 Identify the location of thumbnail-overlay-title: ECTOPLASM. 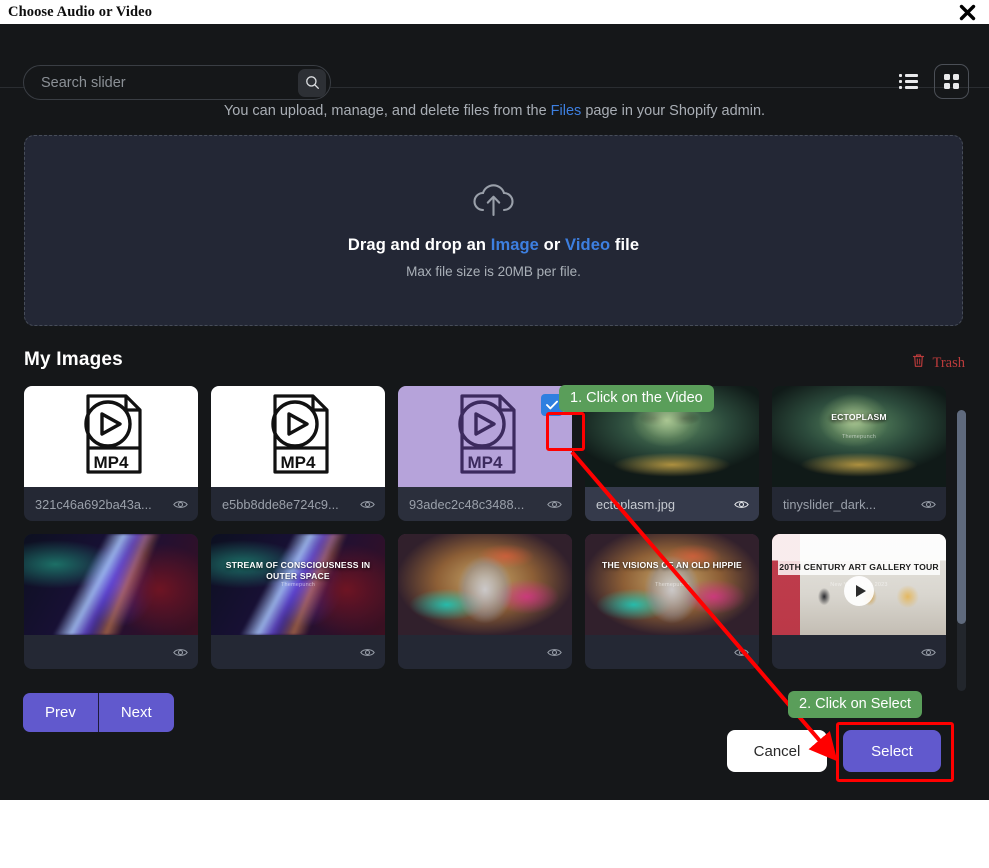
(859, 417).